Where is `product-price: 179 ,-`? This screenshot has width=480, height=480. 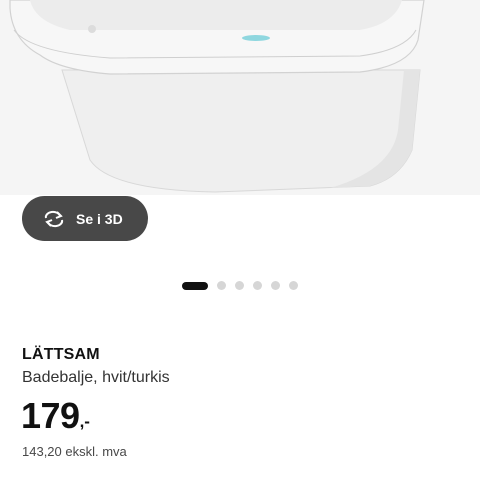
product-price: 179 ,- is located at coordinates (55, 419).